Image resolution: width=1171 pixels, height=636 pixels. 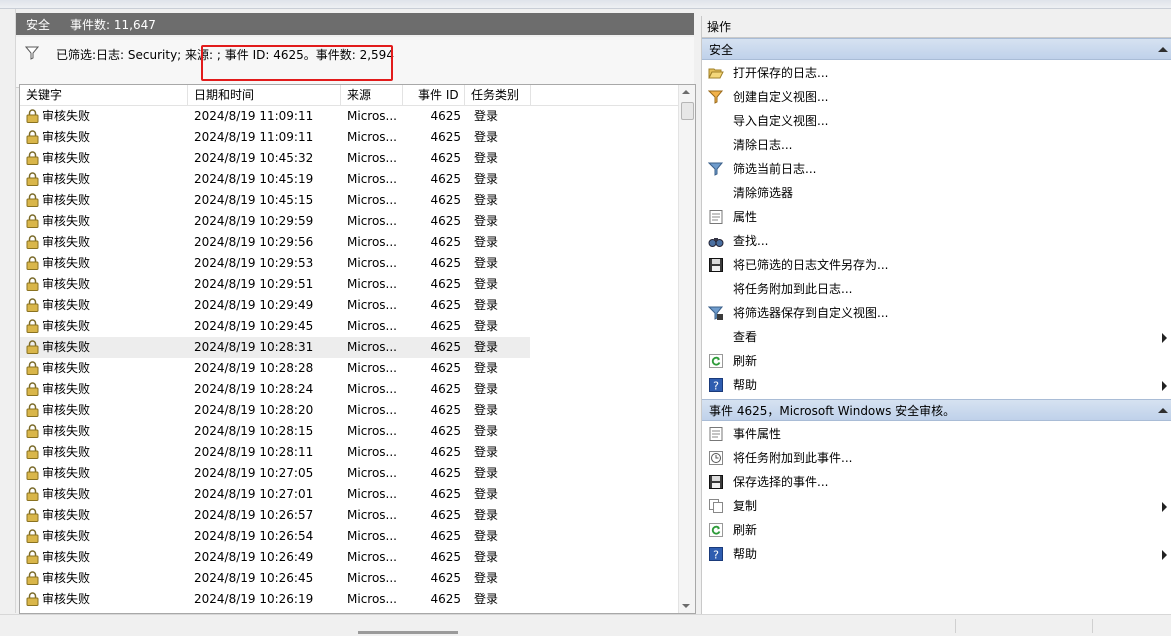 I want to click on action-item: 事件属性, so click(x=936, y=434).